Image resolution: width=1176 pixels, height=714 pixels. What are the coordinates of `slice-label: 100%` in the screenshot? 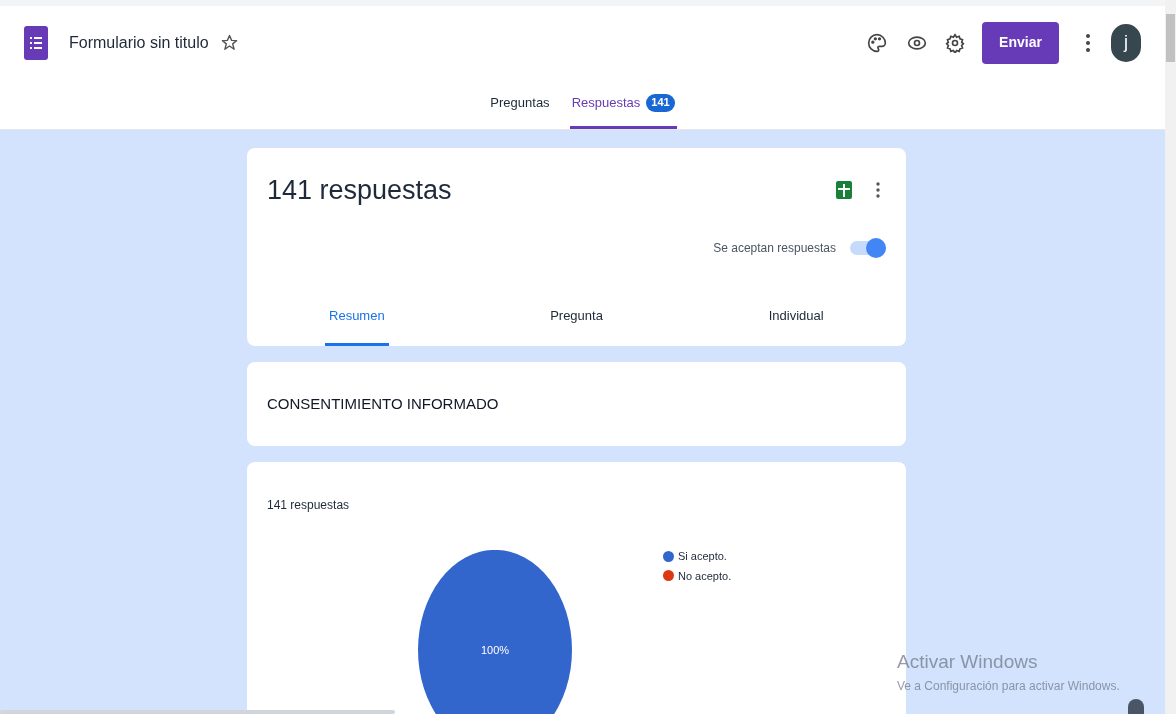 It's located at (495, 650).